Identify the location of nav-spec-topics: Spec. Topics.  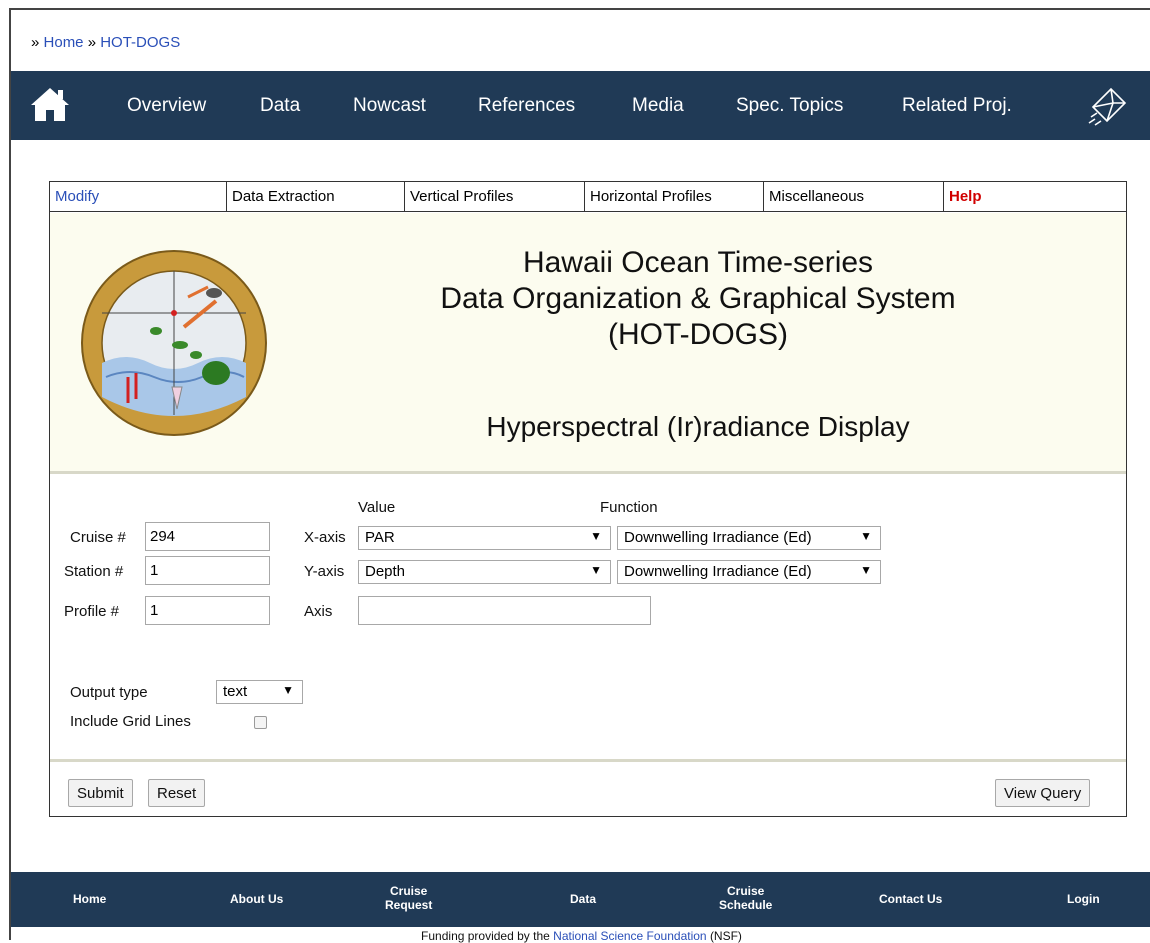
(789, 106).